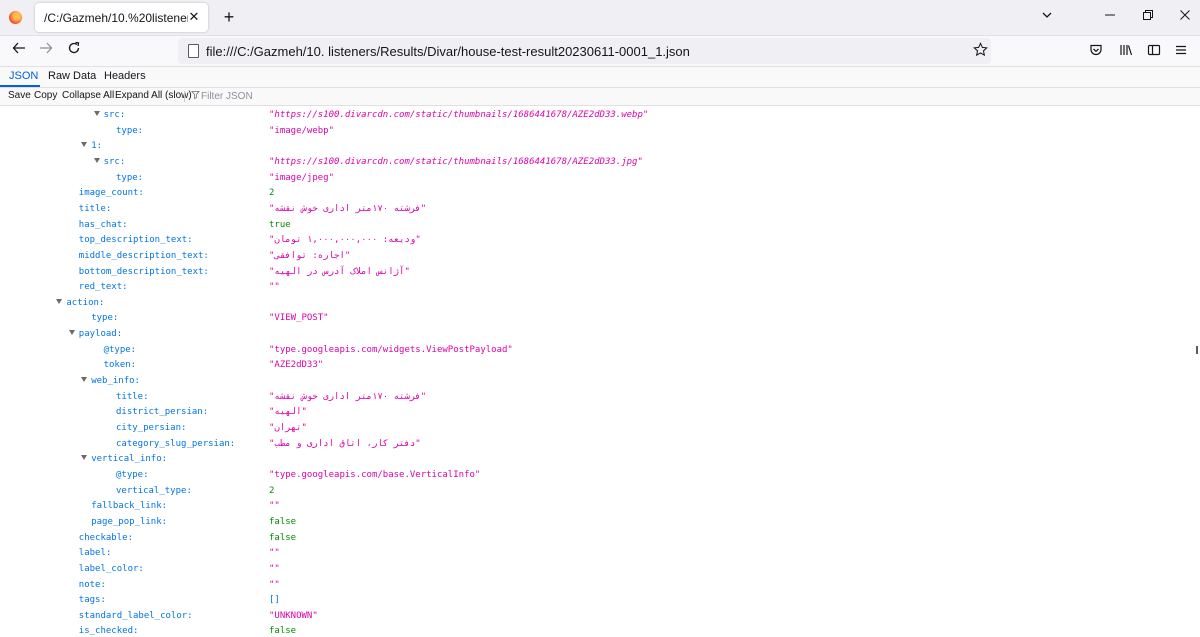  What do you see at coordinates (74, 51) in the screenshot?
I see `reload-icon` at bounding box center [74, 51].